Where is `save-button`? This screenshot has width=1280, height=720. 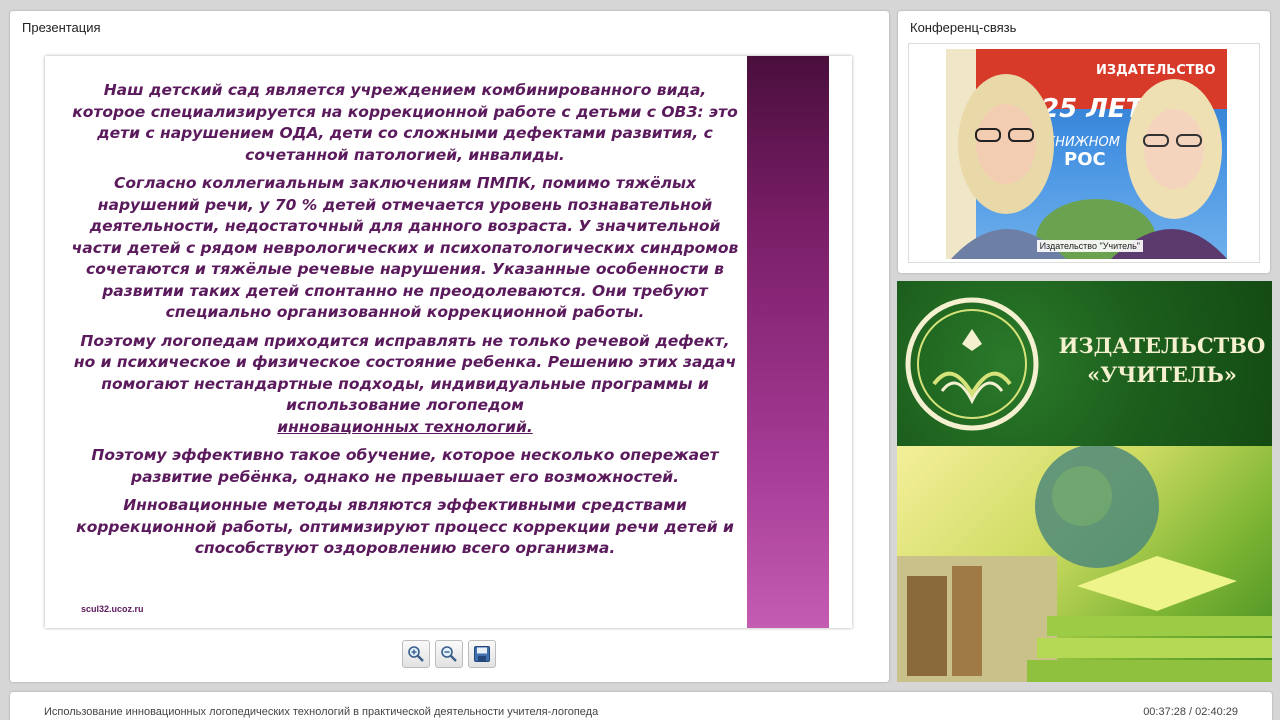
save-button is located at coordinates (482, 654).